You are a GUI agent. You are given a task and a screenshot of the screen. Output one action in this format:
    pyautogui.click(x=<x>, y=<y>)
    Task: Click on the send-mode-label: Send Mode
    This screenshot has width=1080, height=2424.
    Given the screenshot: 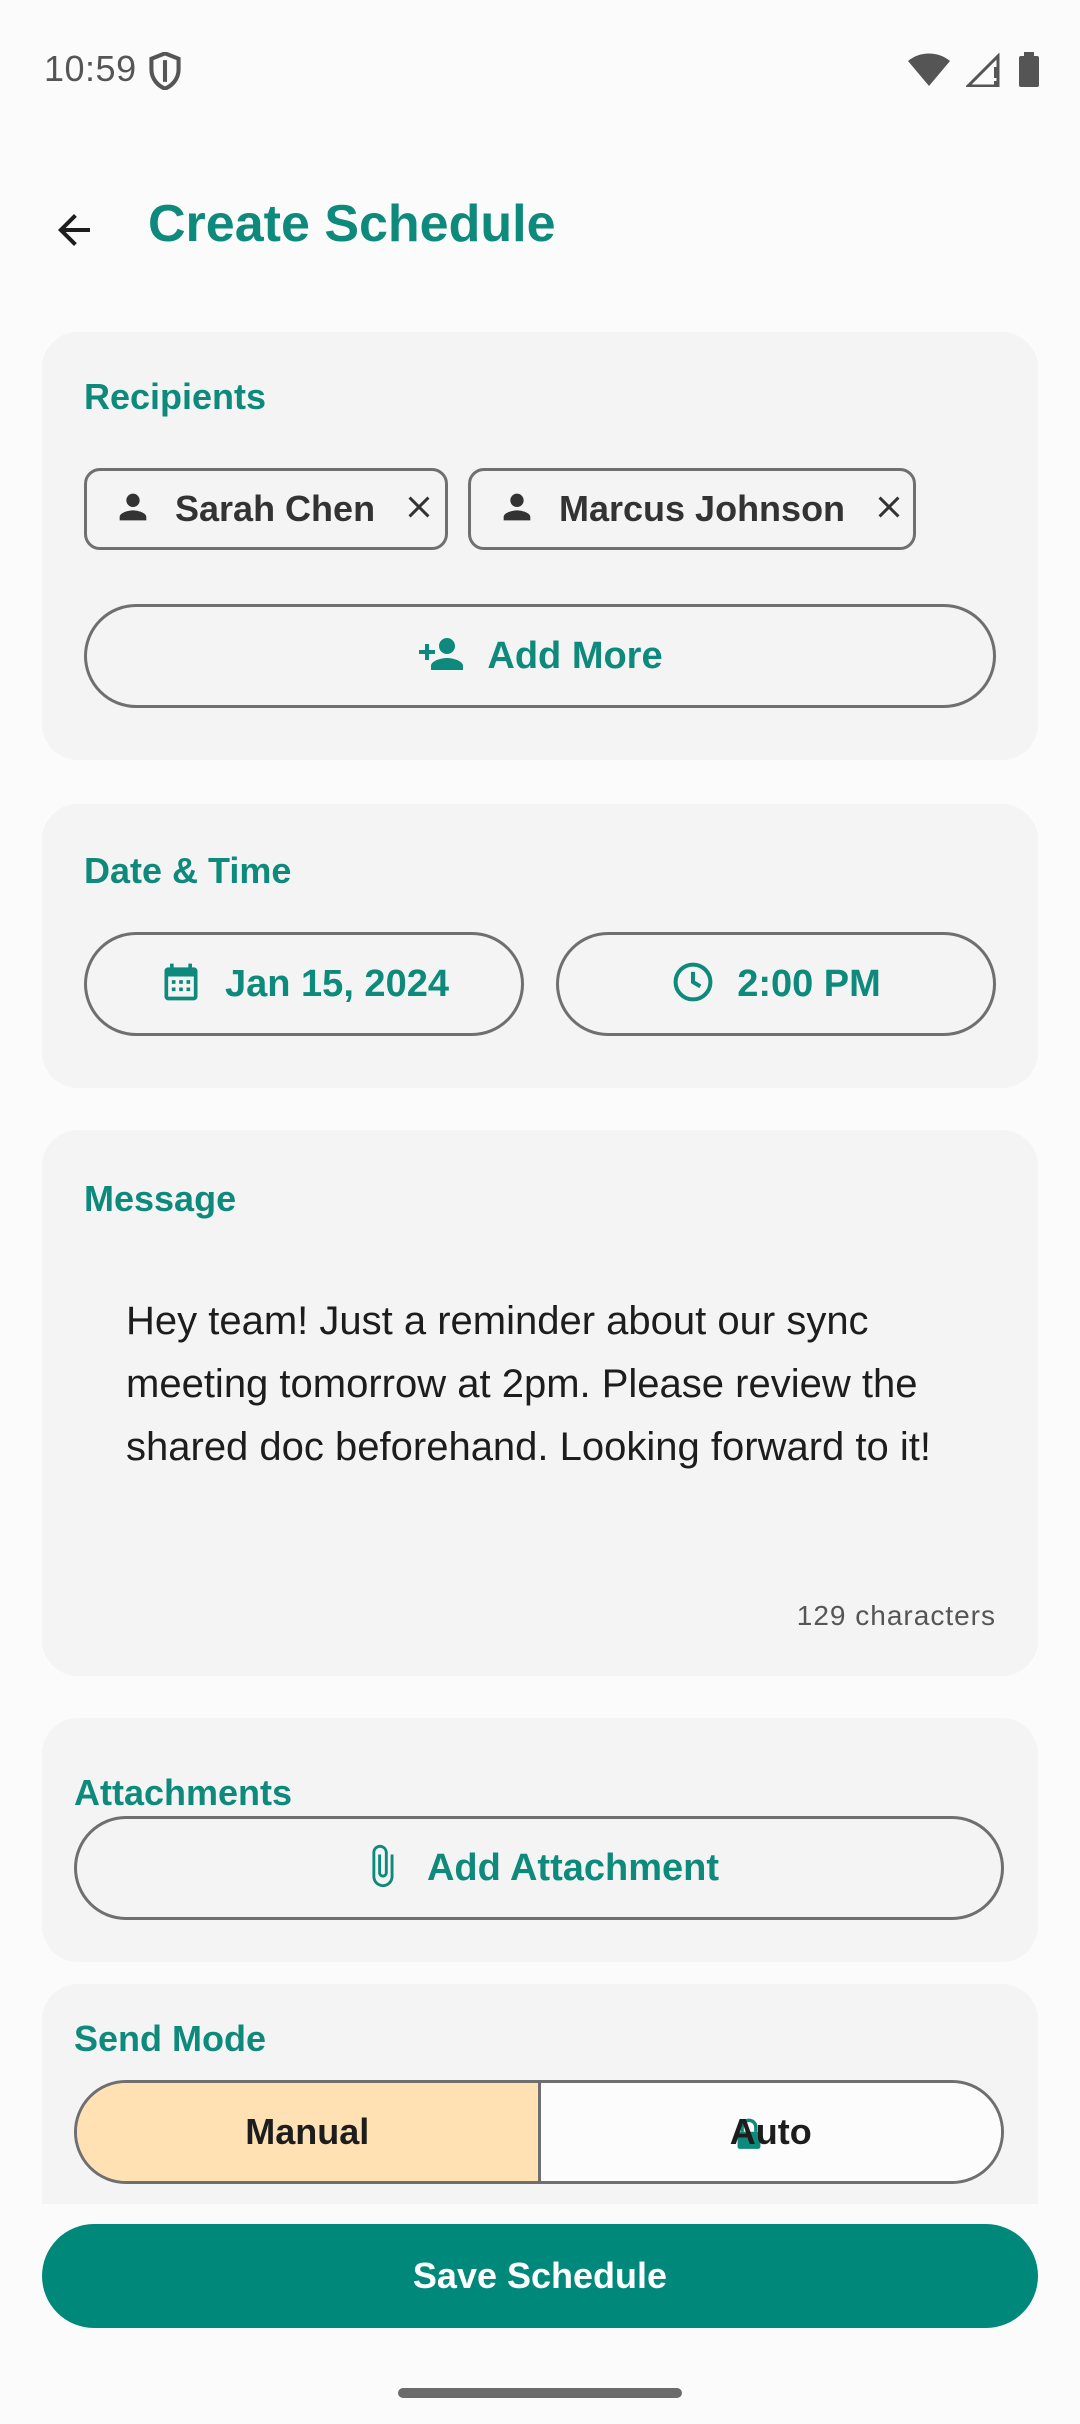 What is the action you would take?
    pyautogui.click(x=170, y=2038)
    